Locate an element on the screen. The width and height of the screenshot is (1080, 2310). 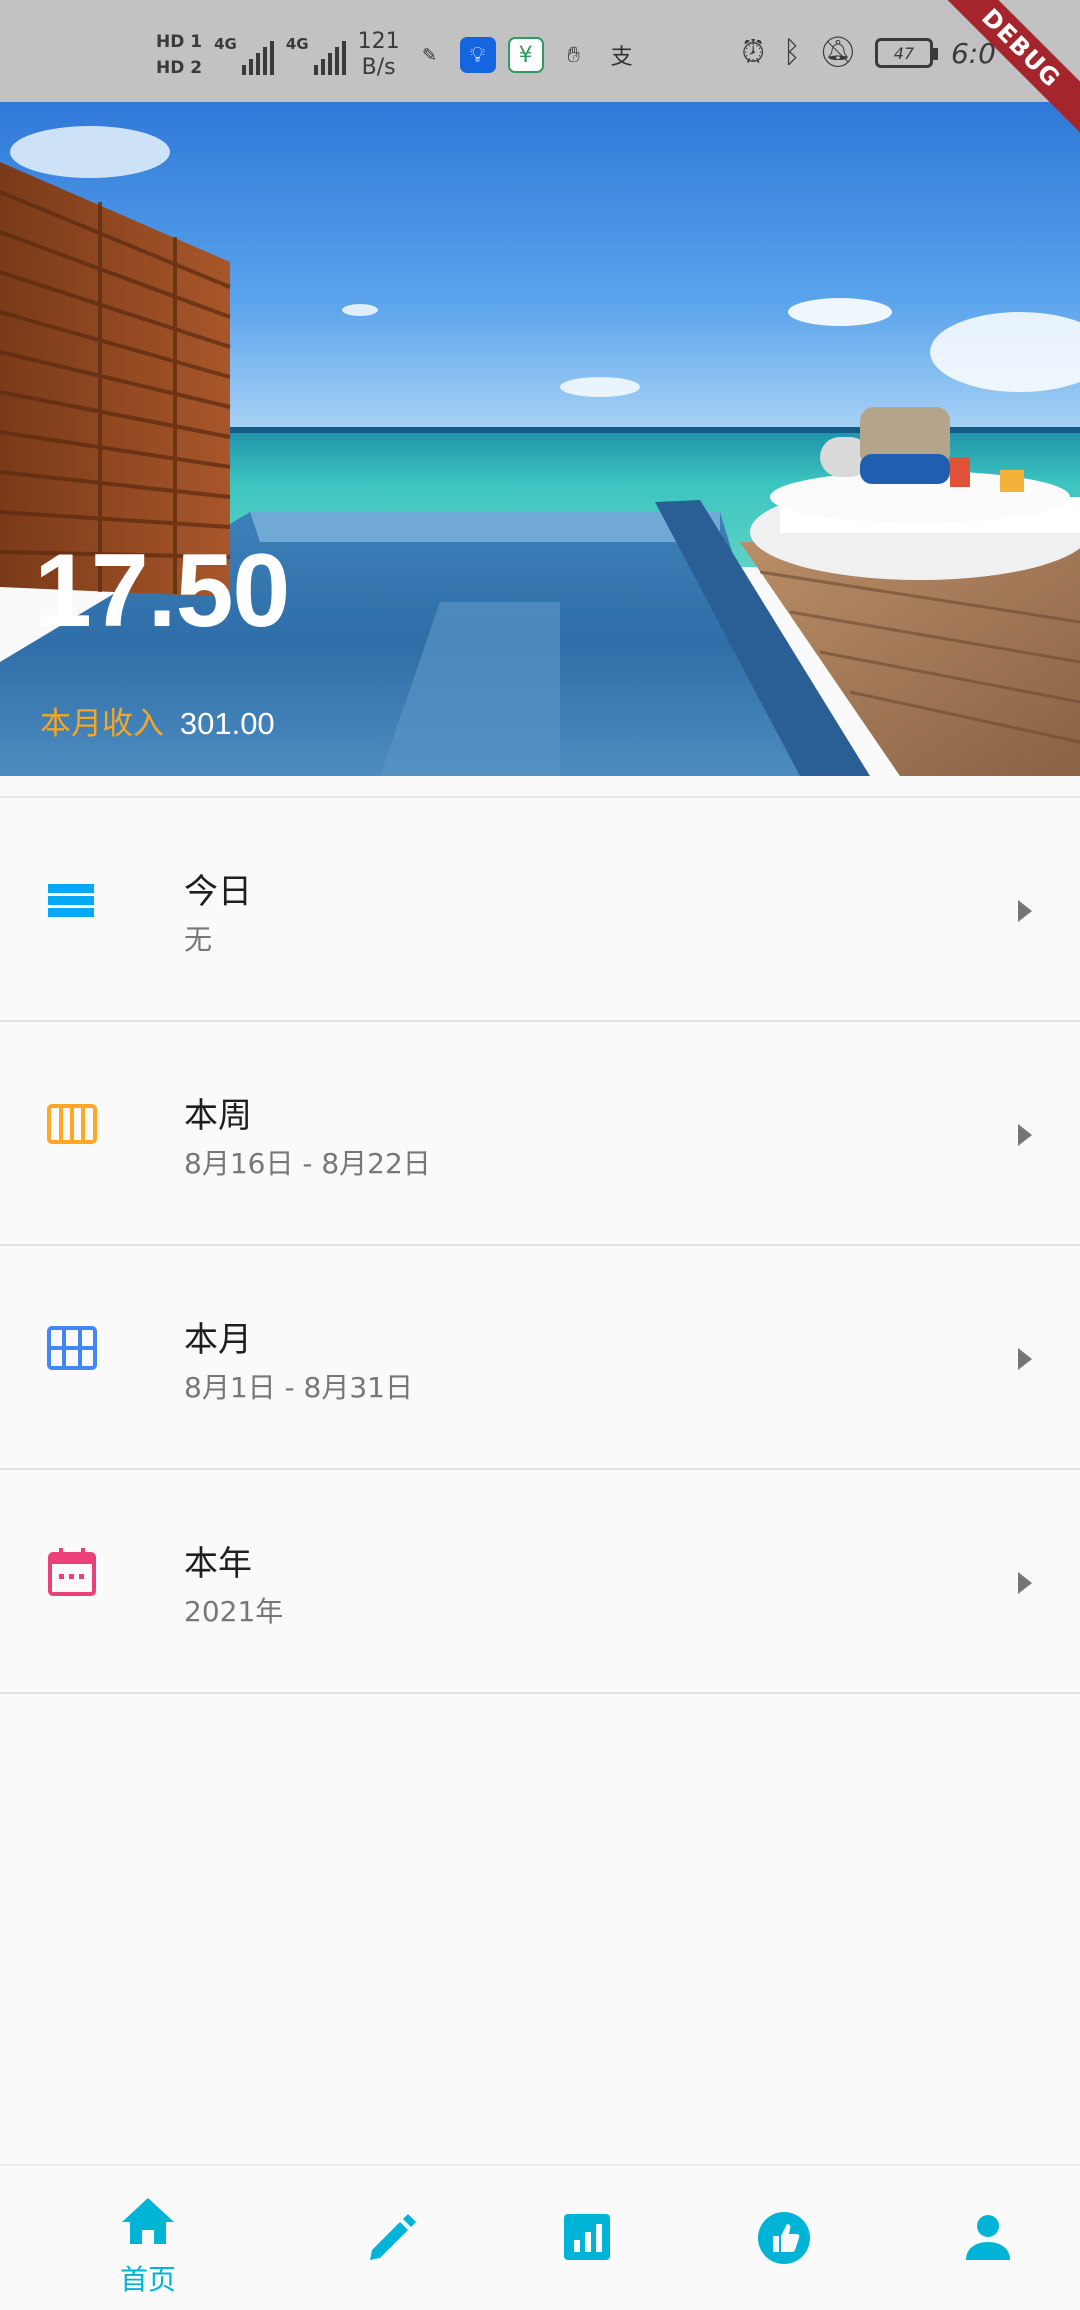
thumbs-up-icon is located at coordinates (784, 2238).